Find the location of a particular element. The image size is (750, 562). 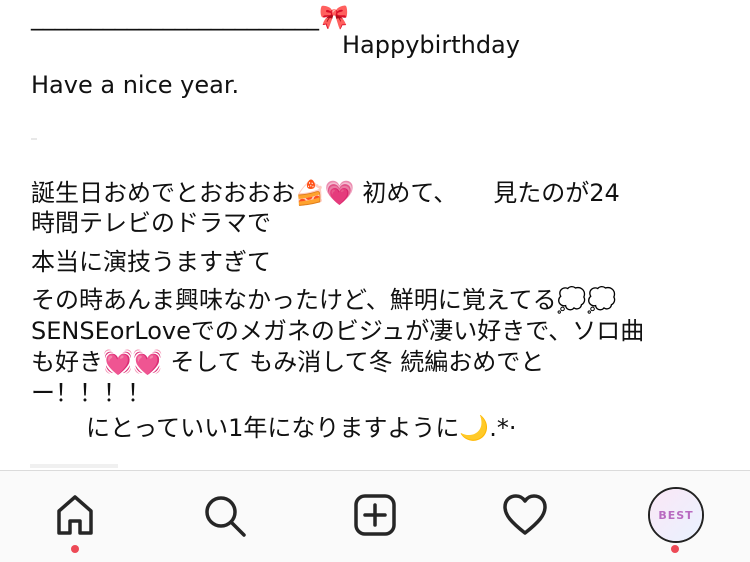

avatar: BEST is located at coordinates (676, 515).